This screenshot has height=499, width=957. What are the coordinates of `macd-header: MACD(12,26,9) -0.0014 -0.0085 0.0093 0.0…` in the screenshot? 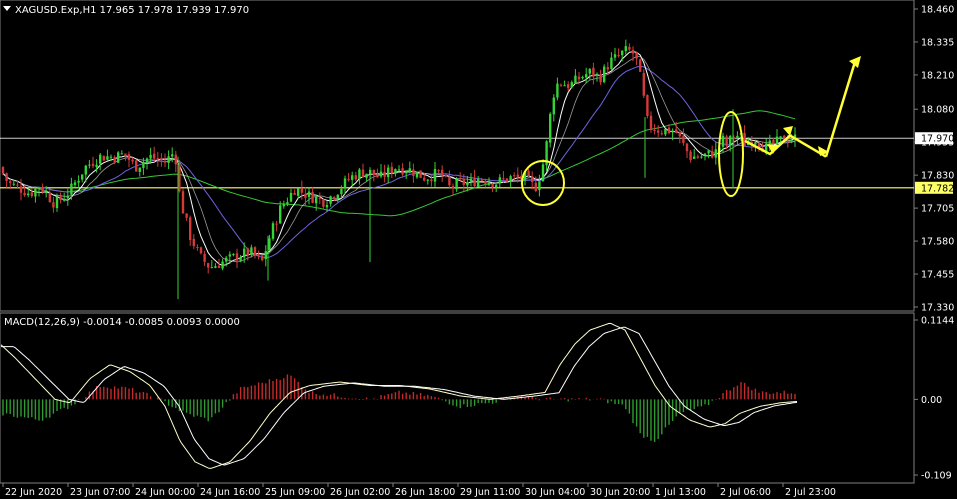 It's located at (122, 322).